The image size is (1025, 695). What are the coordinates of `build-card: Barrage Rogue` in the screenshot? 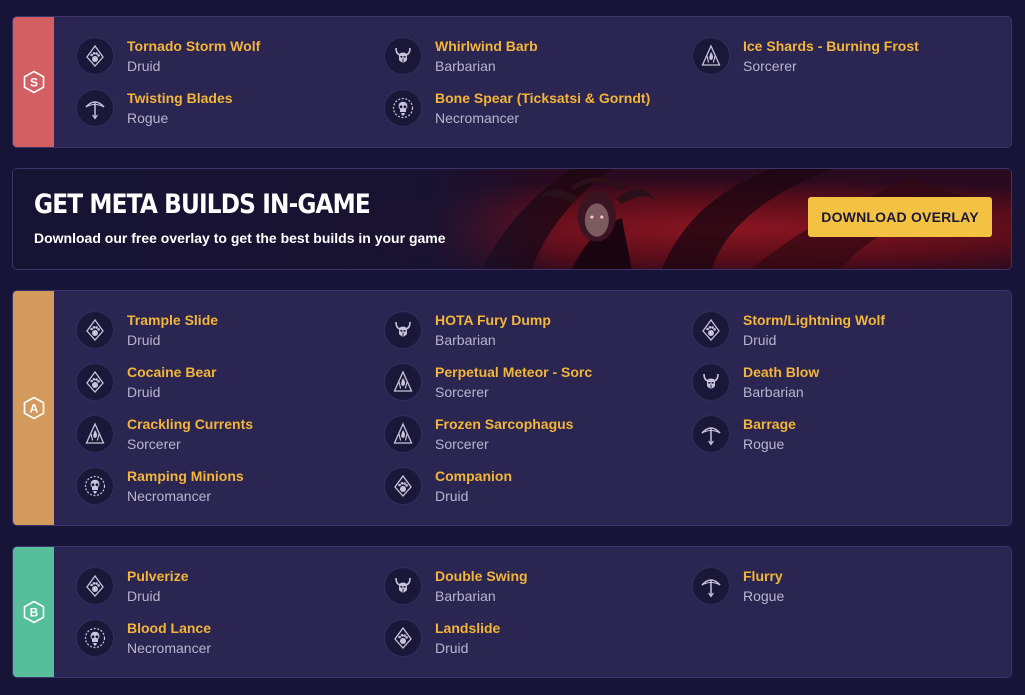 It's located at (842, 434).